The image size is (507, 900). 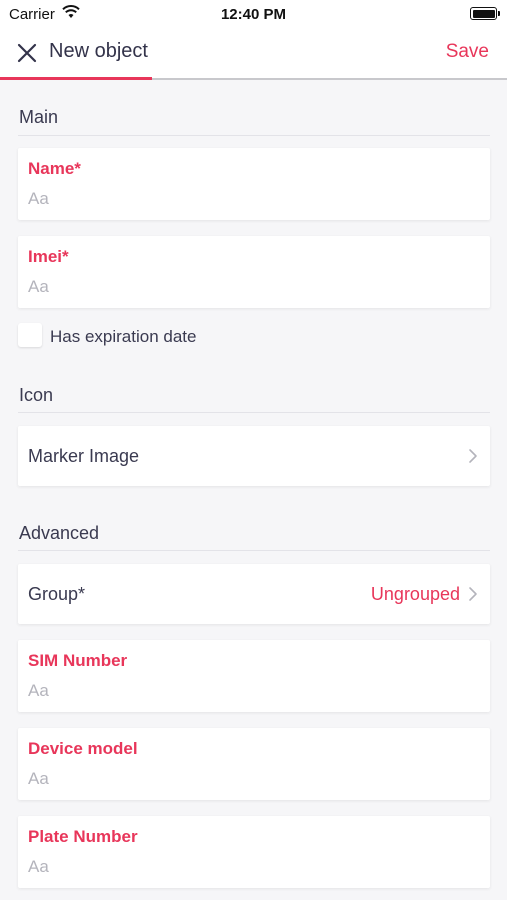 What do you see at coordinates (253, 691) in the screenshot?
I see `sim-number-input` at bounding box center [253, 691].